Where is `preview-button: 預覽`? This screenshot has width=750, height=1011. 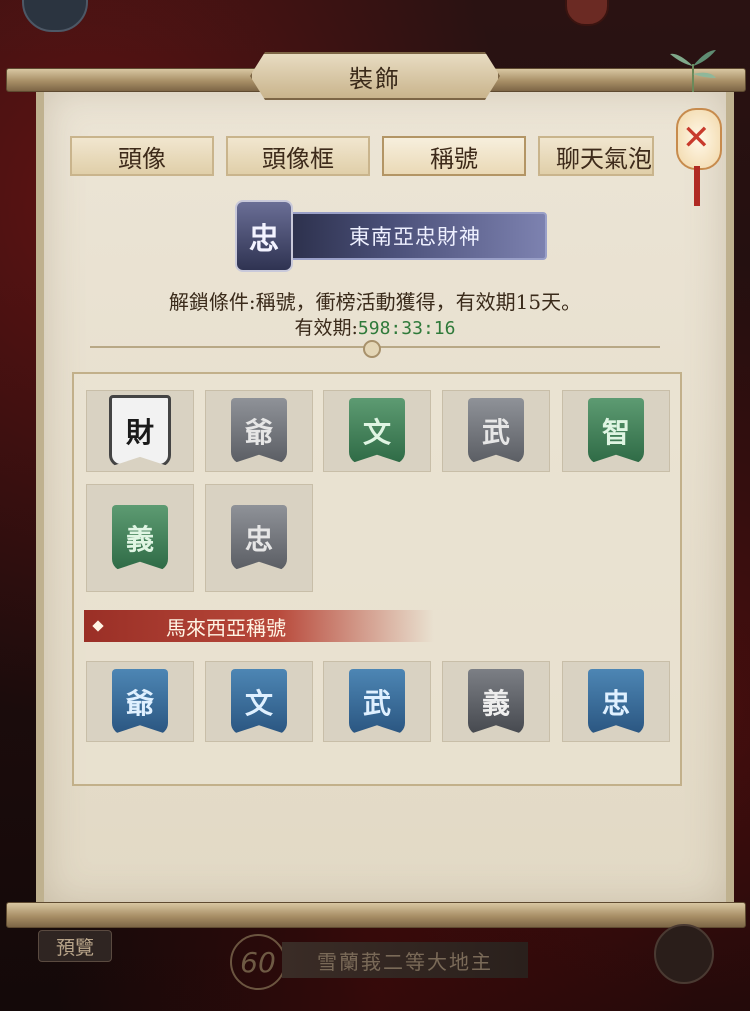 preview-button: 預覽 is located at coordinates (75, 946).